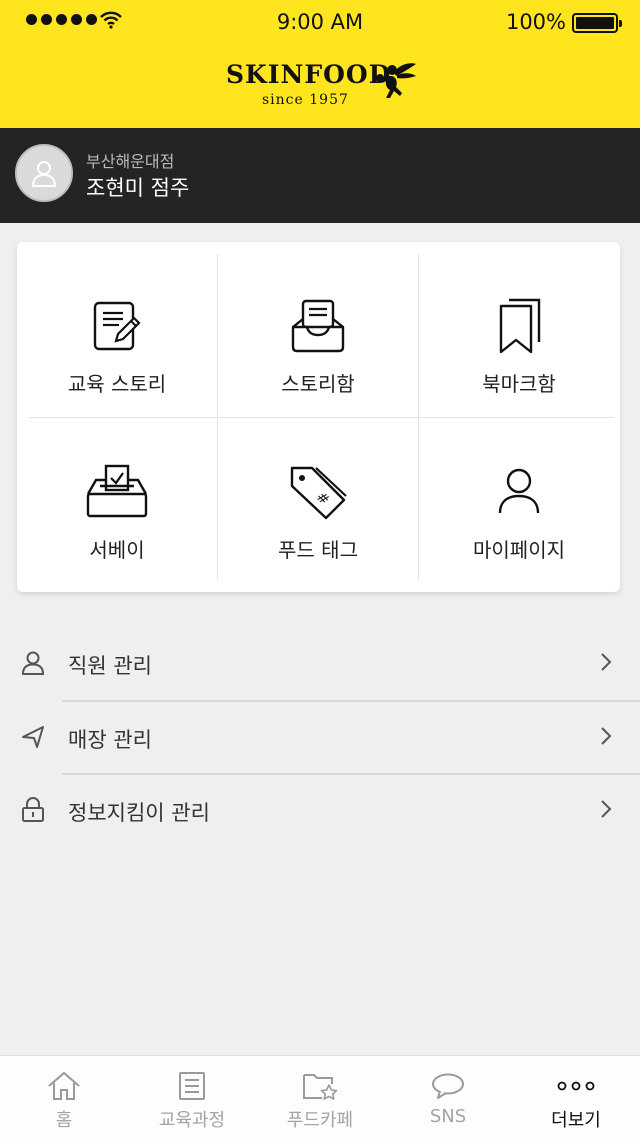 The height and width of the screenshot is (1138, 640). What do you see at coordinates (320, 664) in the screenshot?
I see `menu-row-staff-management: 직원 관리` at bounding box center [320, 664].